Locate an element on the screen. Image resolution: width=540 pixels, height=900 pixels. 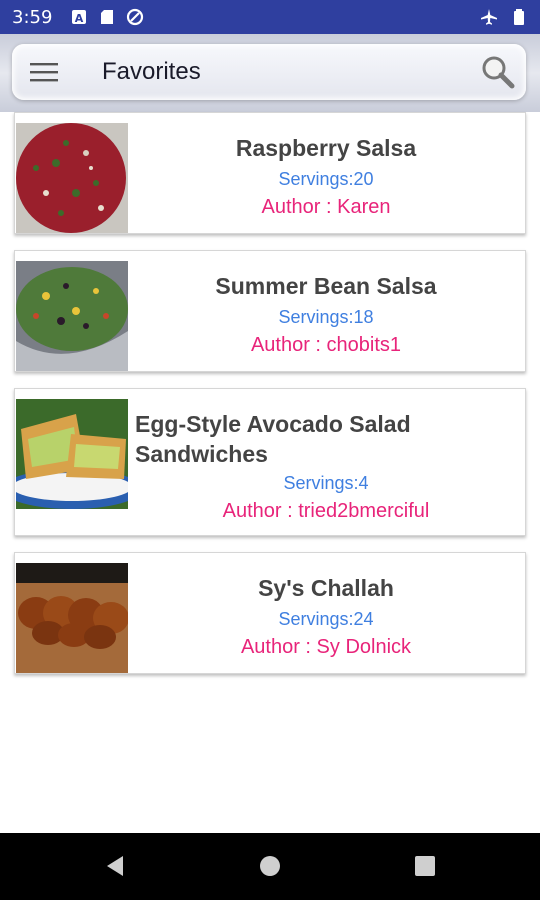
text-a-icon: A is located at coordinates (79, 17).